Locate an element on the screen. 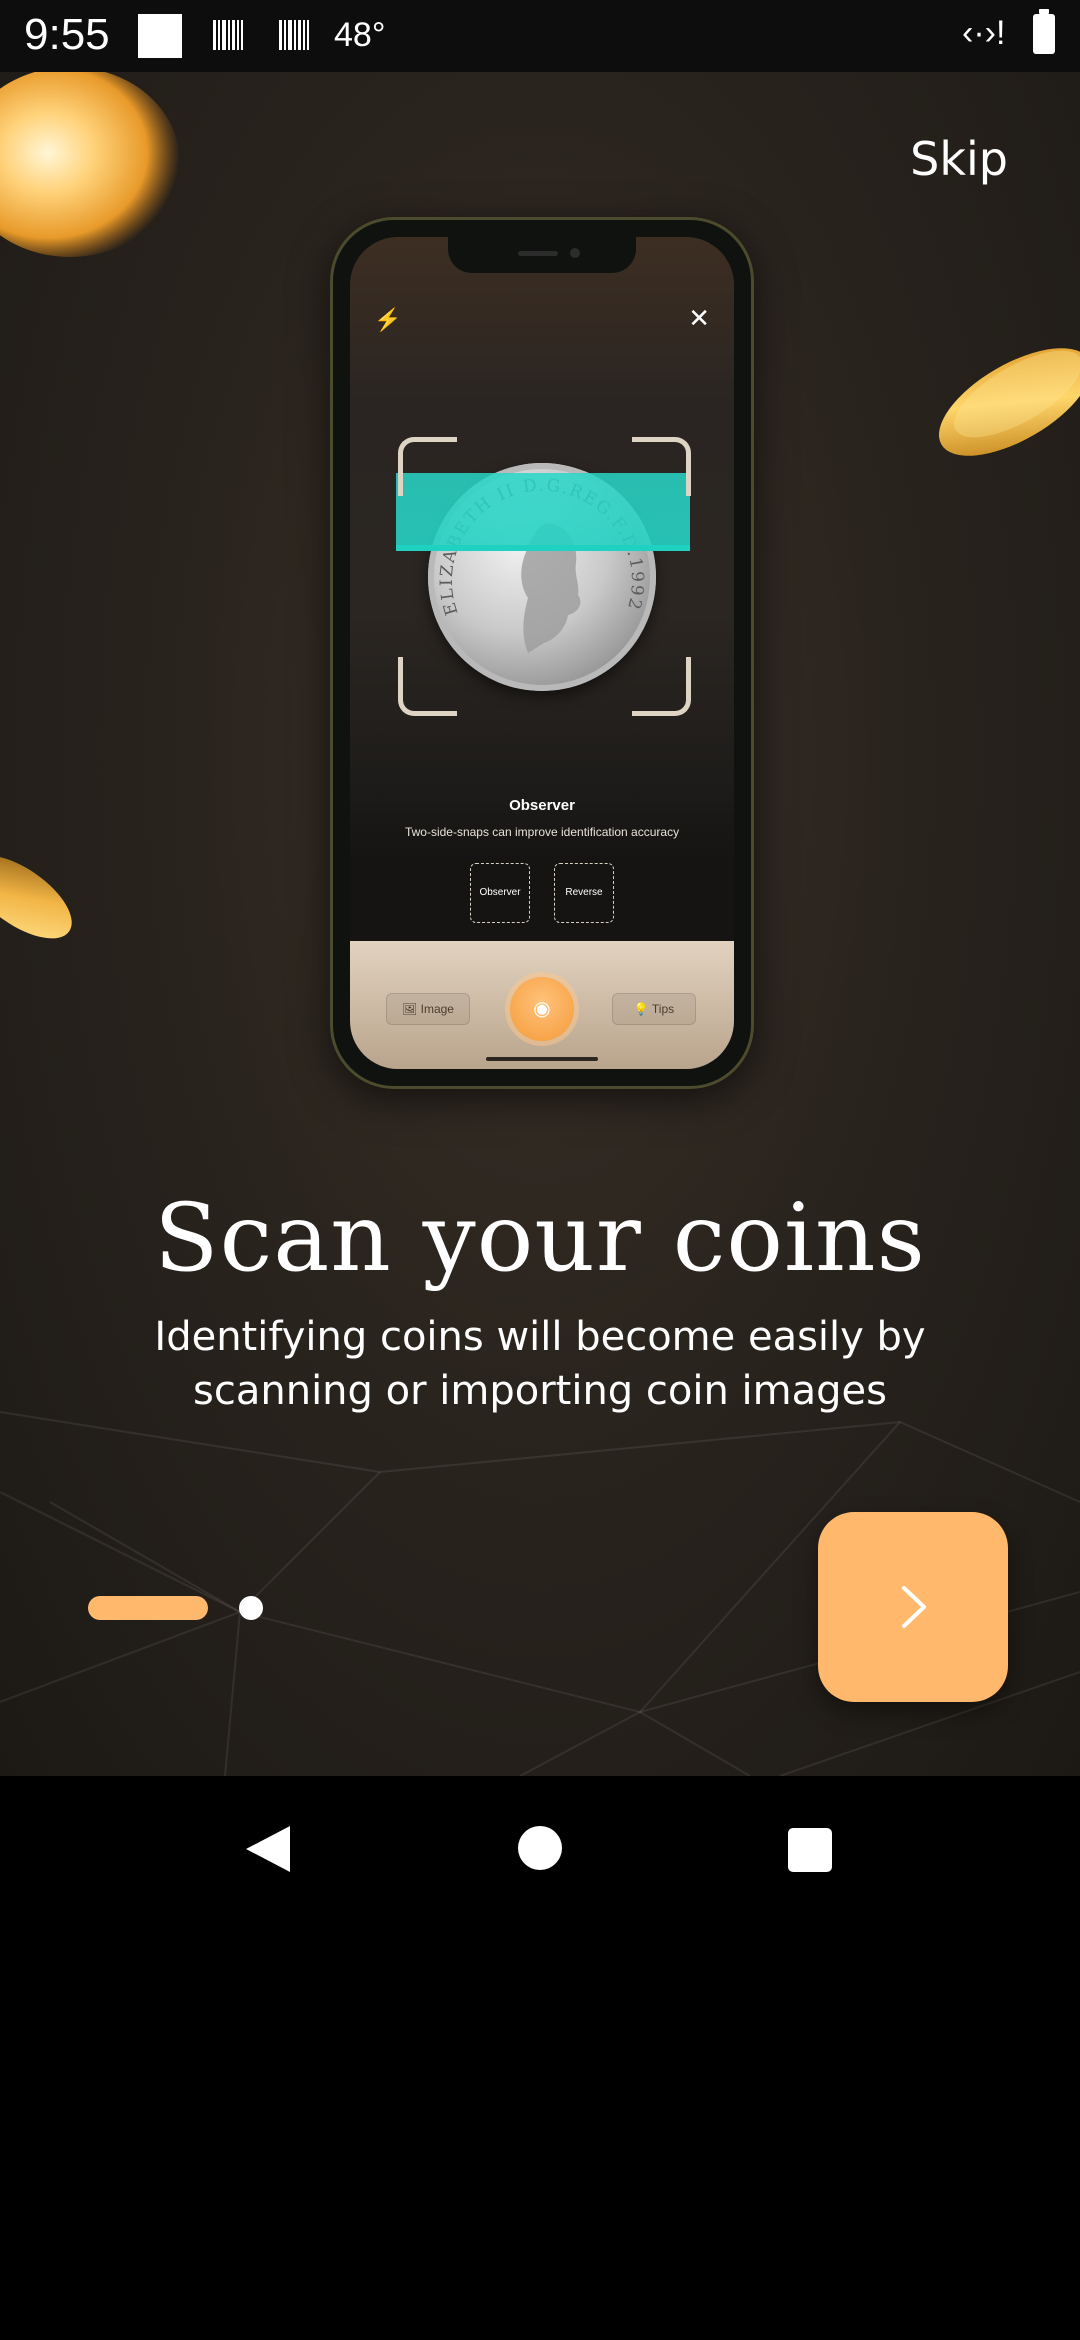 This screenshot has height=2340, width=1080. status-time: 9:55 is located at coordinates (67, 34).